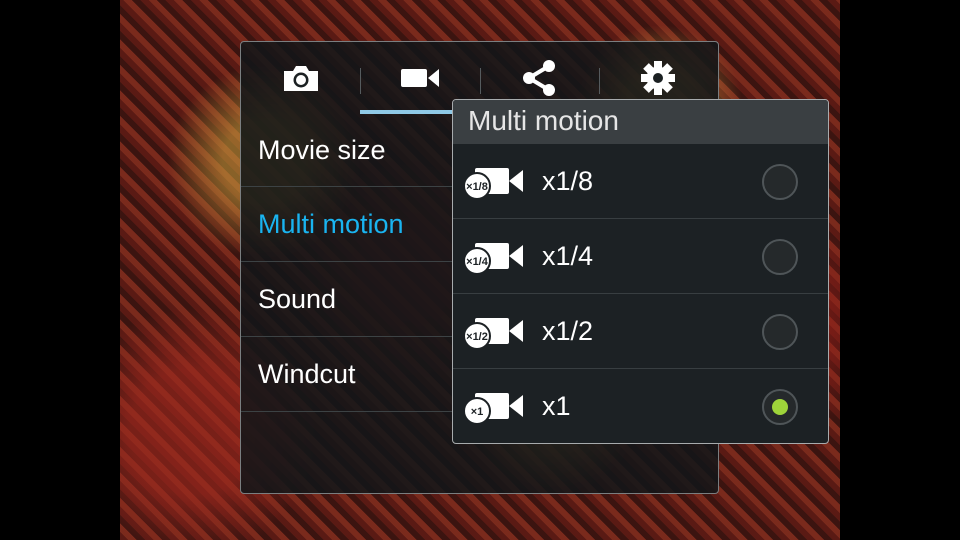 This screenshot has width=960, height=540. What do you see at coordinates (539, 78) in the screenshot?
I see `share-icon` at bounding box center [539, 78].